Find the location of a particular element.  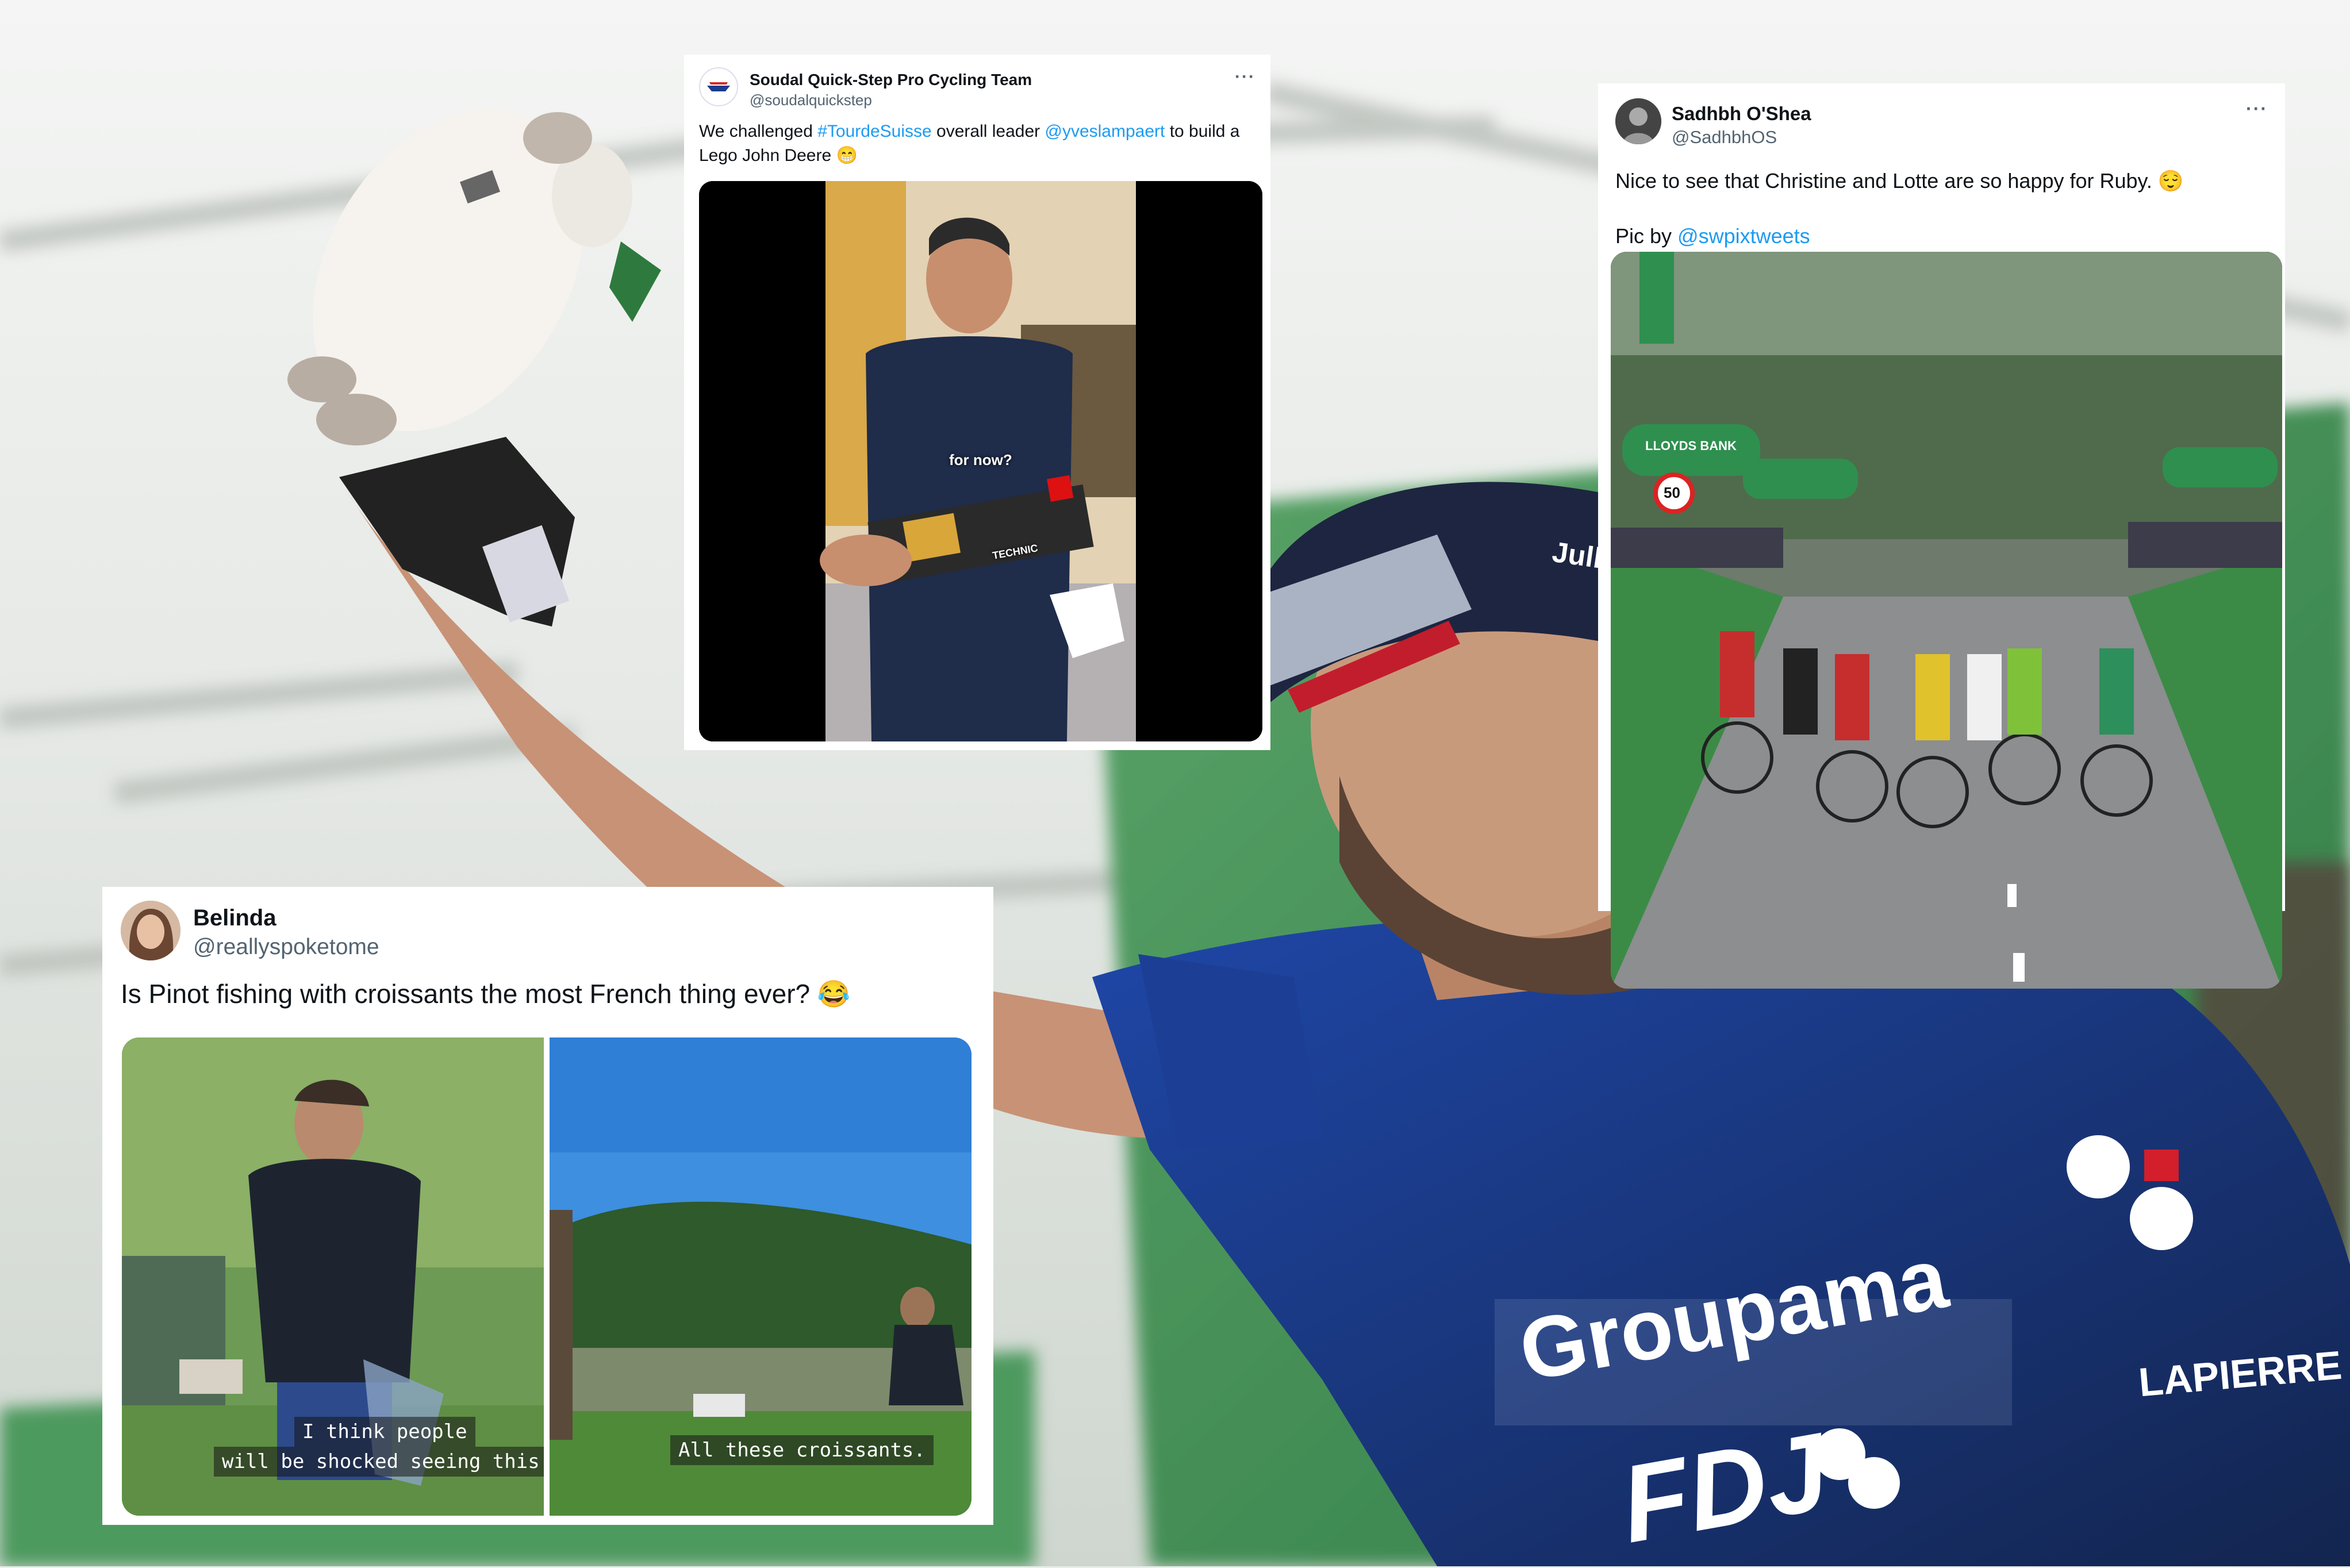

tweet-video: for now? TECHNIC is located at coordinates (980, 461).